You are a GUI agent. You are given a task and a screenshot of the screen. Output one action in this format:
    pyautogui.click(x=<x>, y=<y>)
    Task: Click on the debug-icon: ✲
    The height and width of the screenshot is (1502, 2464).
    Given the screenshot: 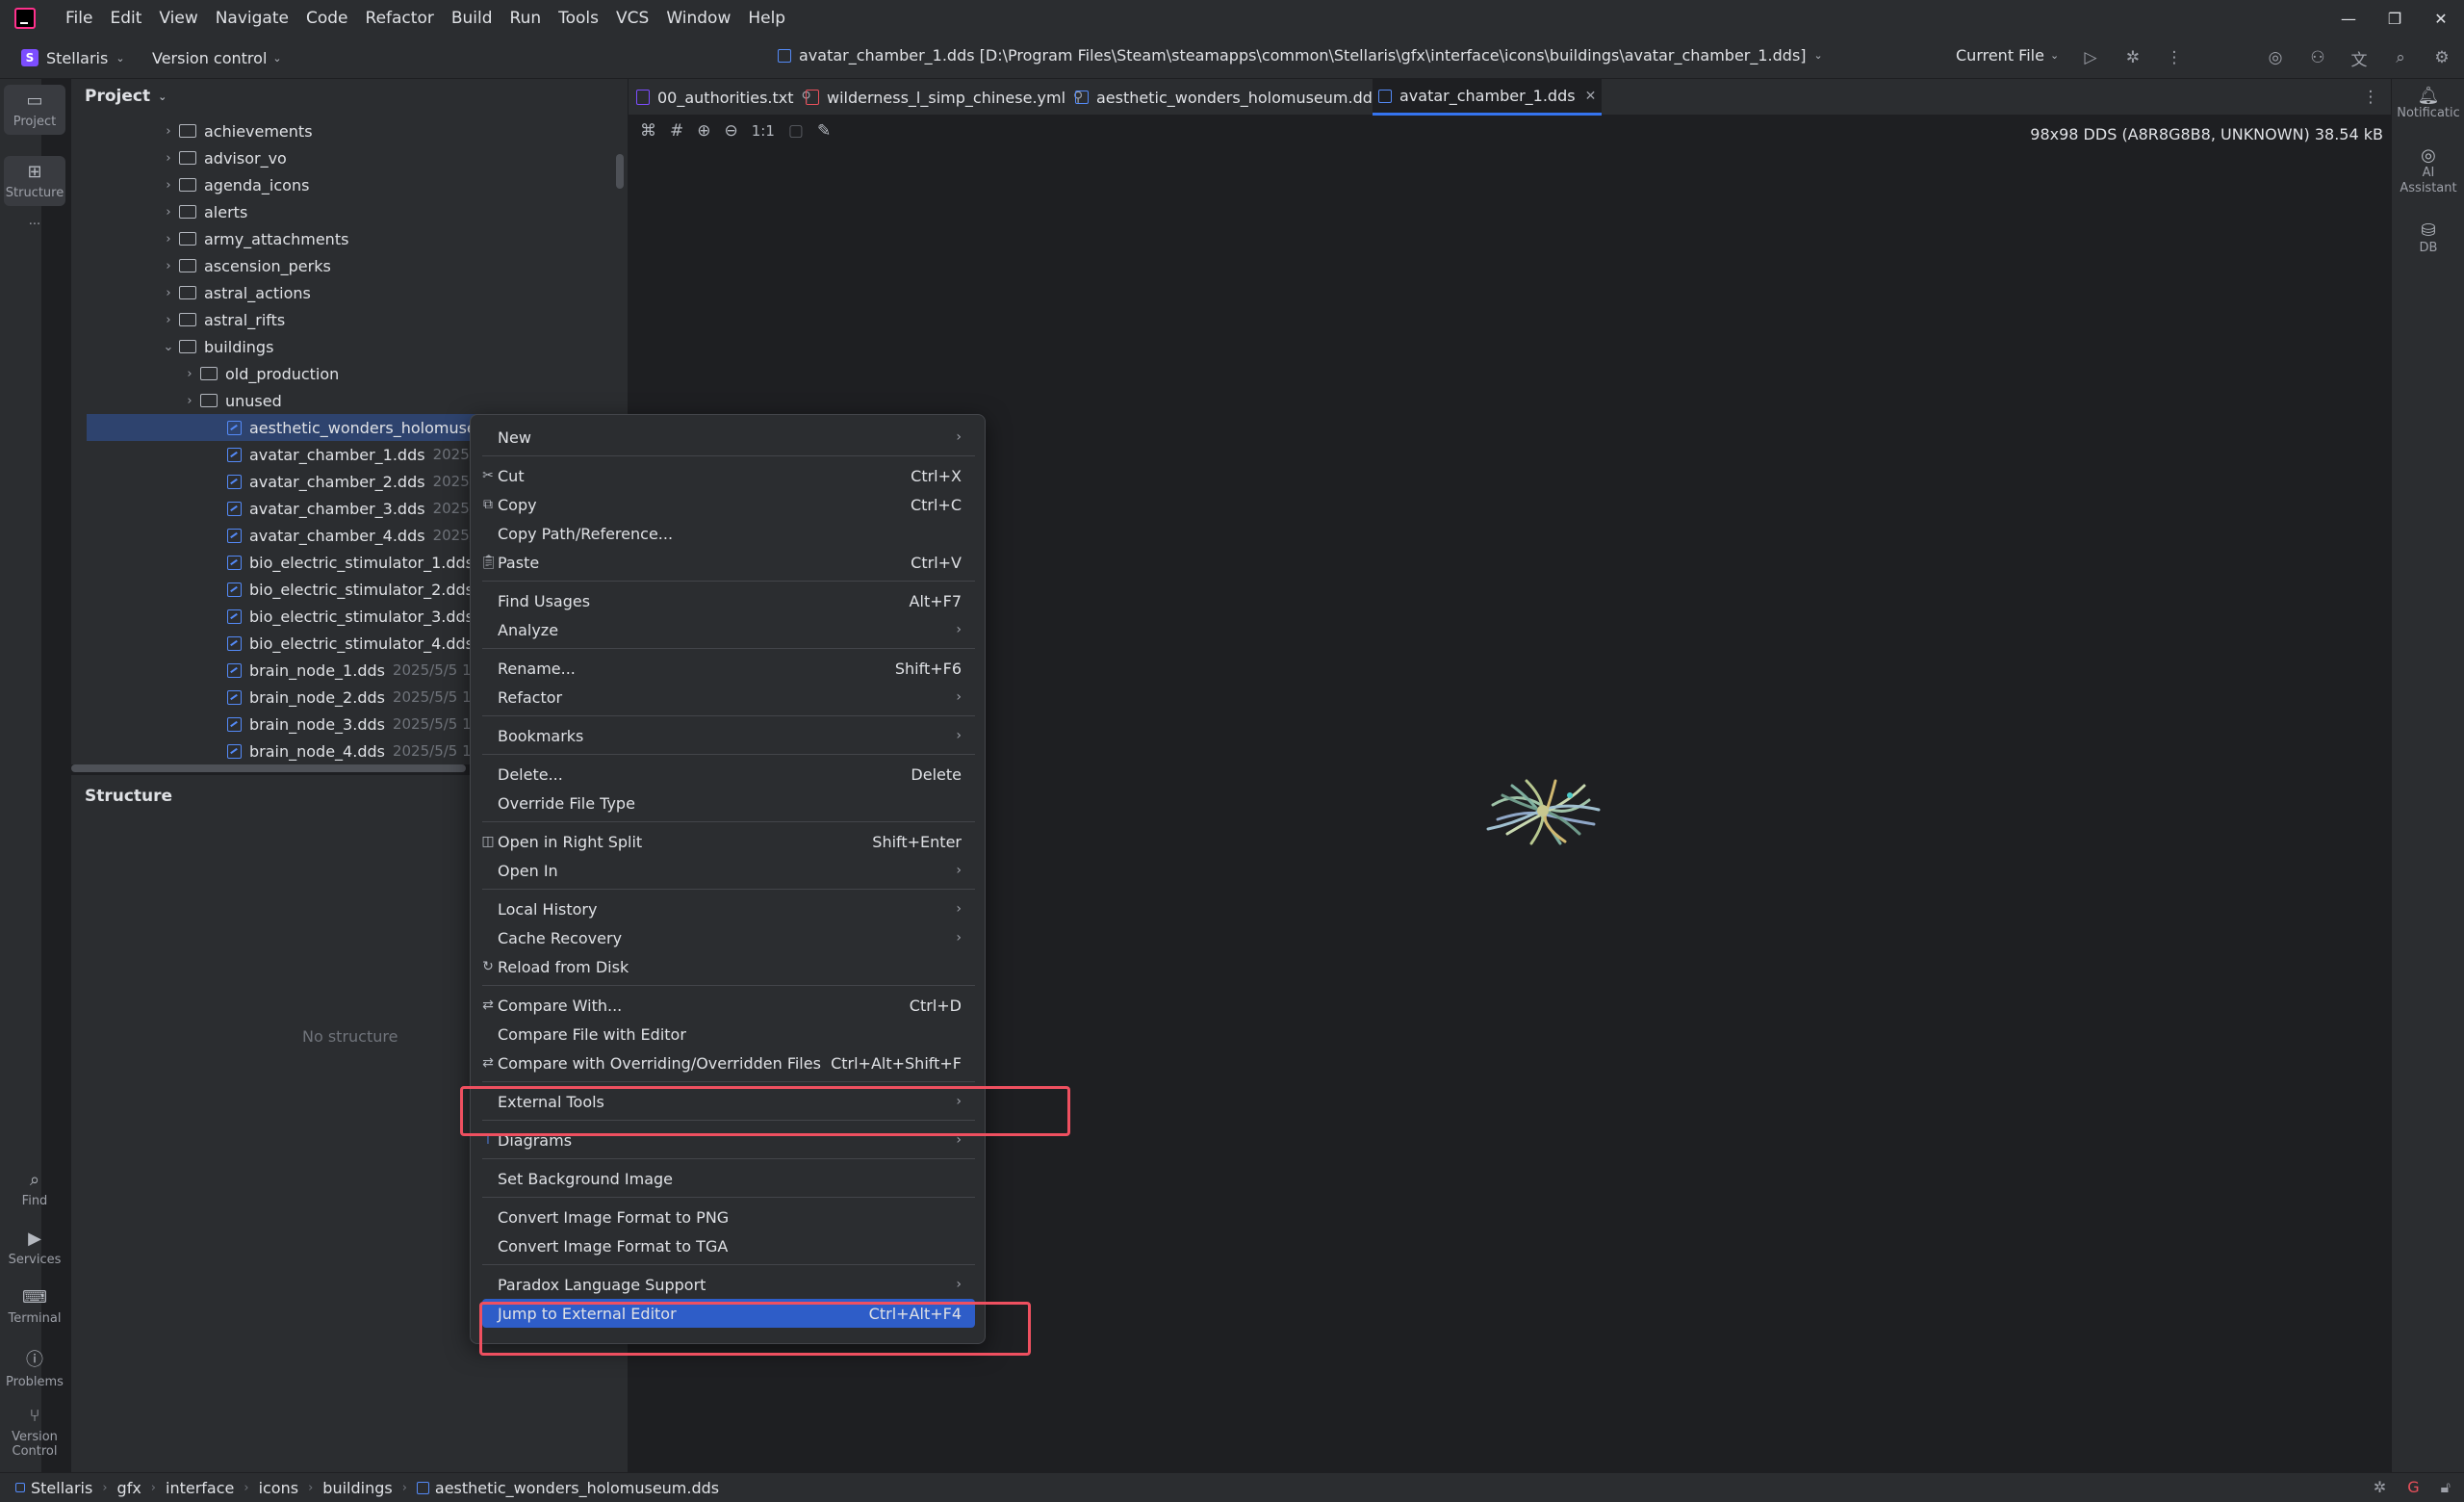 What is the action you would take?
    pyautogui.click(x=2132, y=57)
    